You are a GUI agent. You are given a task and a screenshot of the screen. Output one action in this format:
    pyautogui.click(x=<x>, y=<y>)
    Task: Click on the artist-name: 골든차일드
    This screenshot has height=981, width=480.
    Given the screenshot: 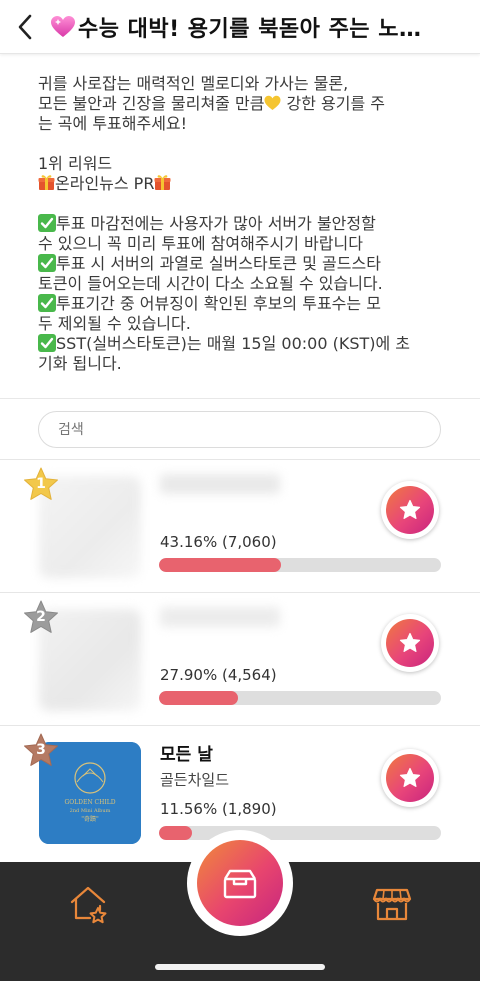 What is the action you would take?
    pyautogui.click(x=195, y=780)
    